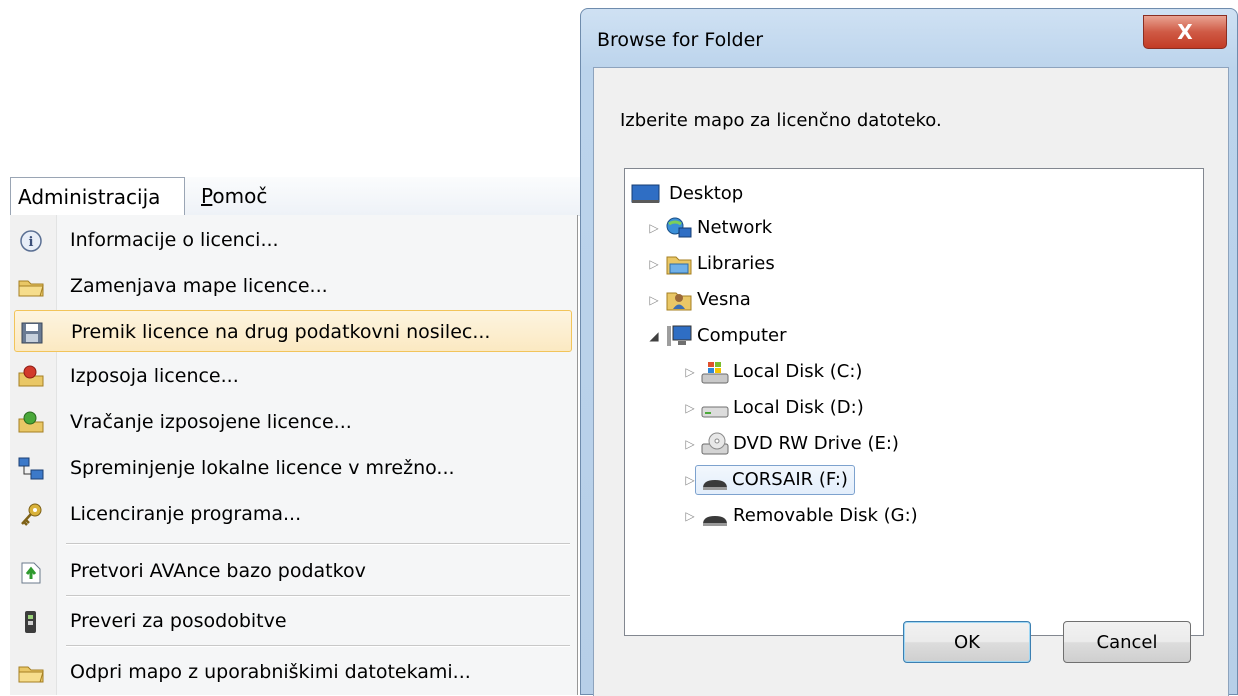  I want to click on tree-item-label: Libraries, so click(736, 263).